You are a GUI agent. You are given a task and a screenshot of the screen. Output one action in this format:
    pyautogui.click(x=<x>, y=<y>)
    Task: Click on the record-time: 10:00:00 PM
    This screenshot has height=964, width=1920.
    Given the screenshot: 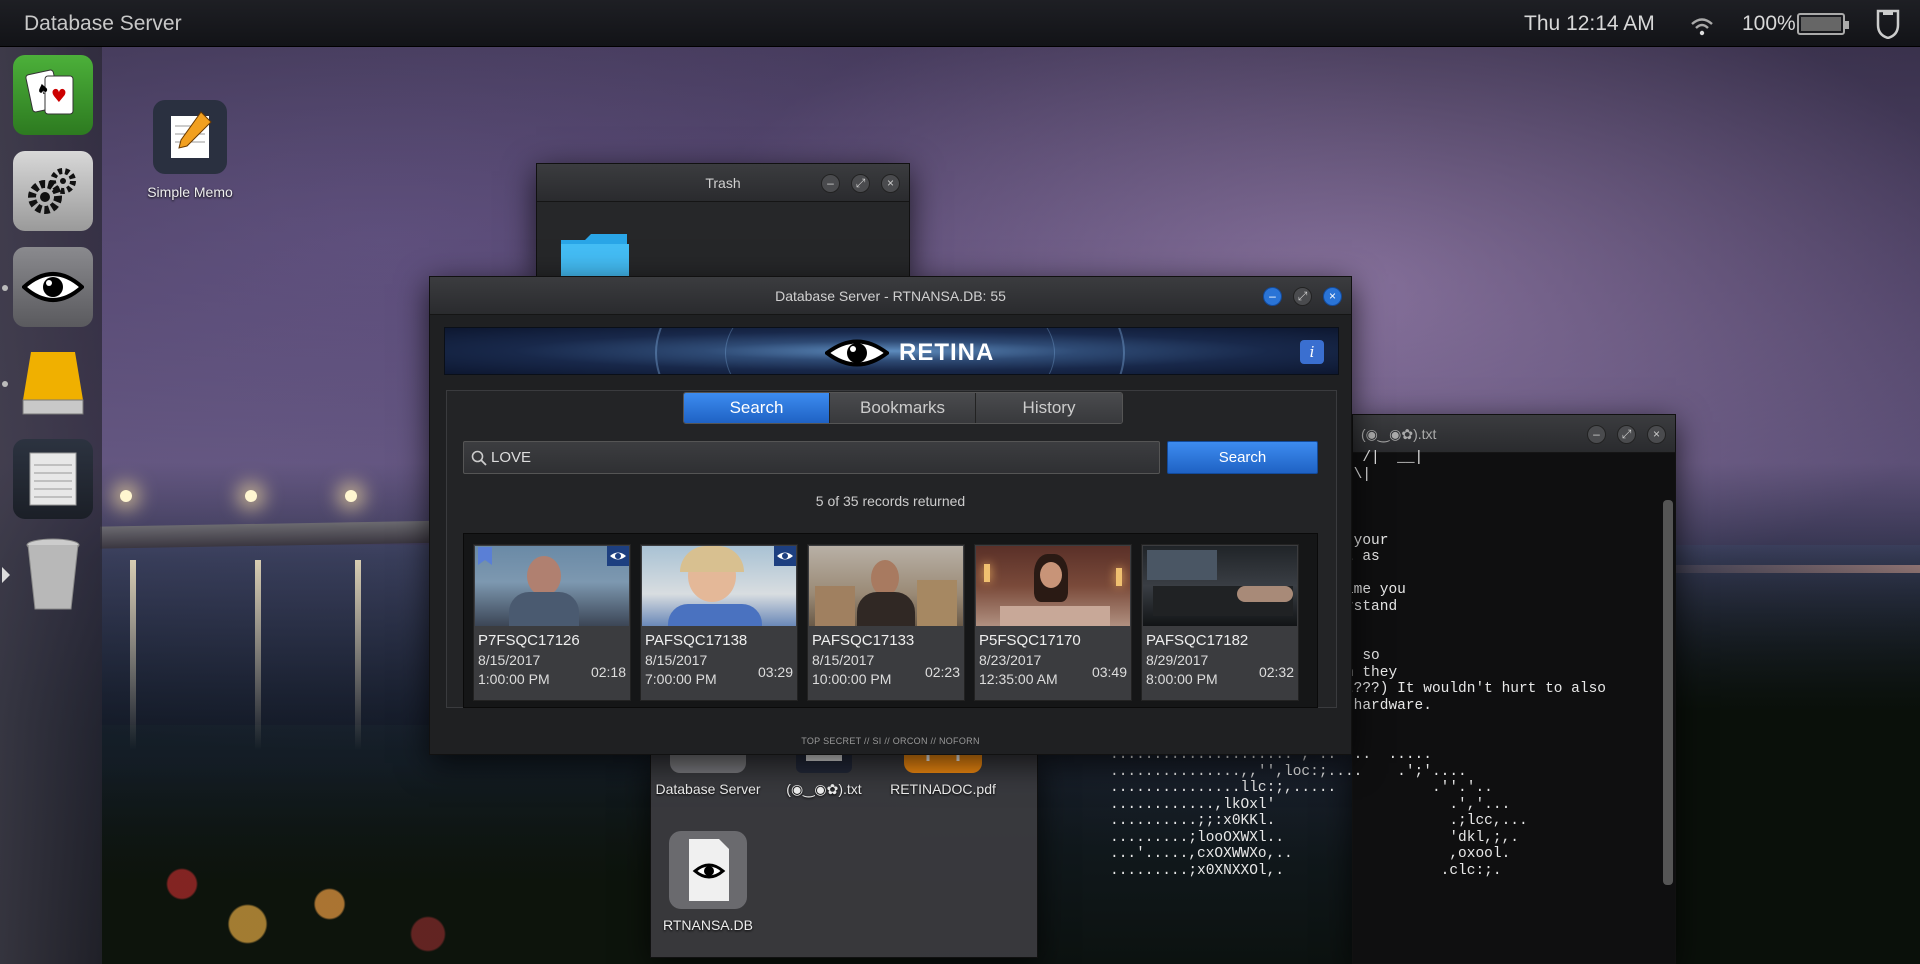 What is the action you would take?
    pyautogui.click(x=852, y=679)
    